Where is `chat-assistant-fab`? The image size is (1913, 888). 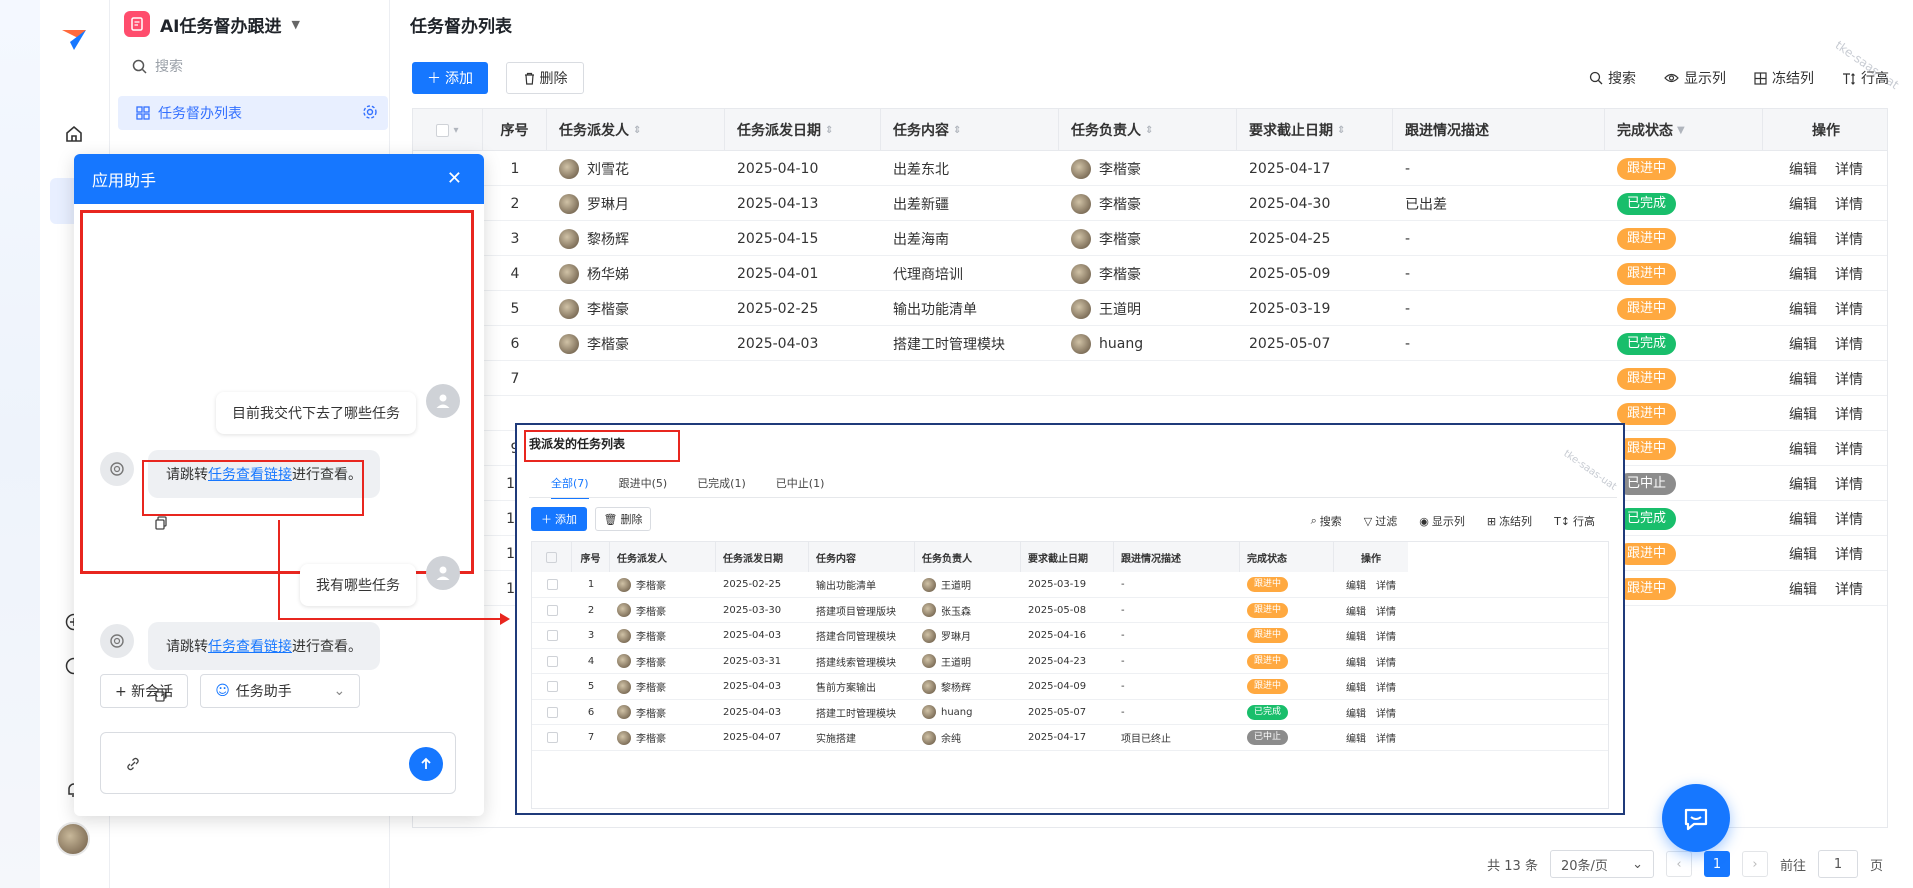 chat-assistant-fab is located at coordinates (1696, 818).